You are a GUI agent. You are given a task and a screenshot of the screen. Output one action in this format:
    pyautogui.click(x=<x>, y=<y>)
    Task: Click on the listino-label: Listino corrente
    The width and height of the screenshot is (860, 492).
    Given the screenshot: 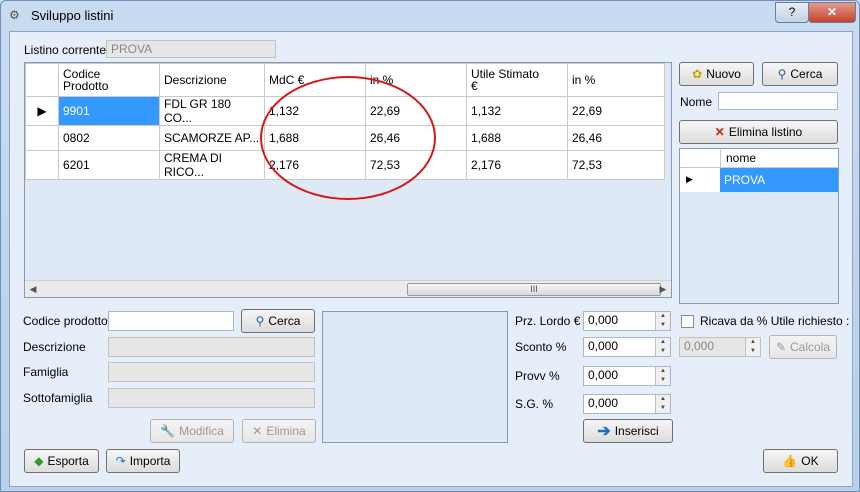 What is the action you would take?
    pyautogui.click(x=65, y=50)
    